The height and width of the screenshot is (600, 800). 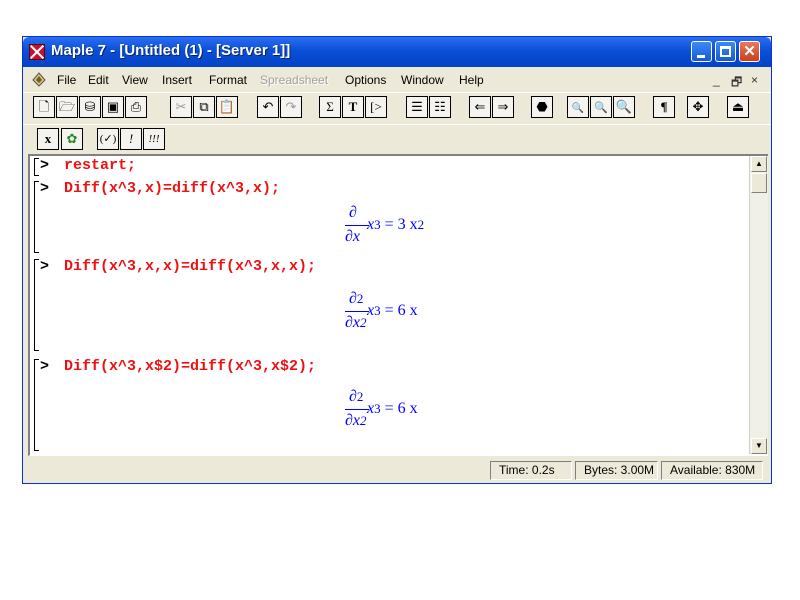 I want to click on cut-button: ✂, so click(x=181, y=107).